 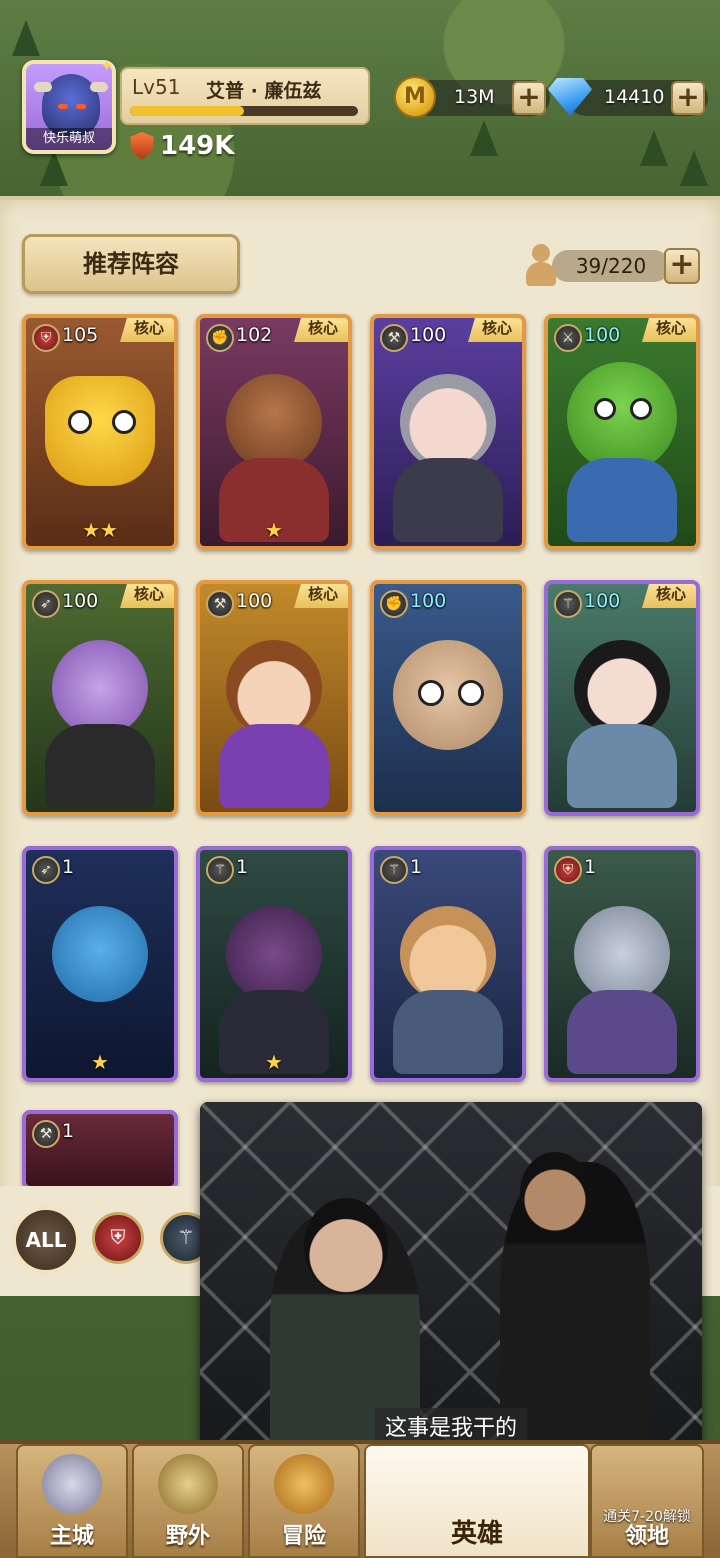 What do you see at coordinates (80, 335) in the screenshot?
I see `hero-level: 105` at bounding box center [80, 335].